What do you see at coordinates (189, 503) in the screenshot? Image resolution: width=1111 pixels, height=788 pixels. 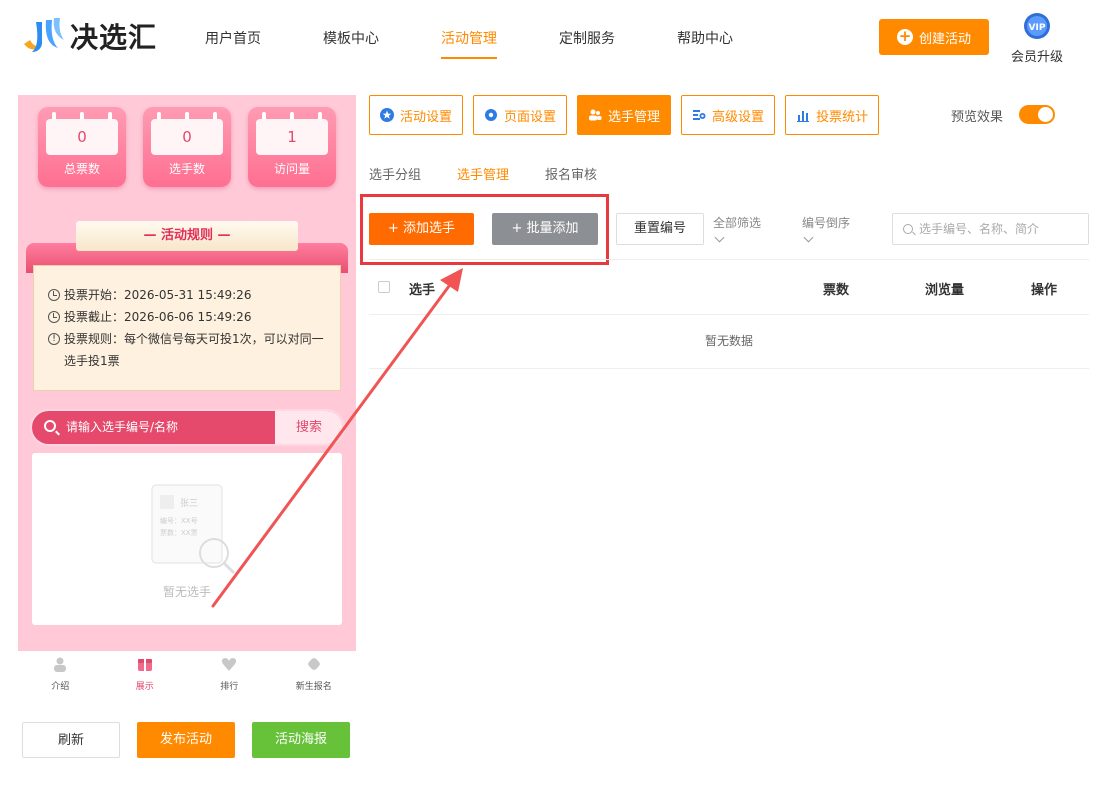 I see `empty-card-name: 张三` at bounding box center [189, 503].